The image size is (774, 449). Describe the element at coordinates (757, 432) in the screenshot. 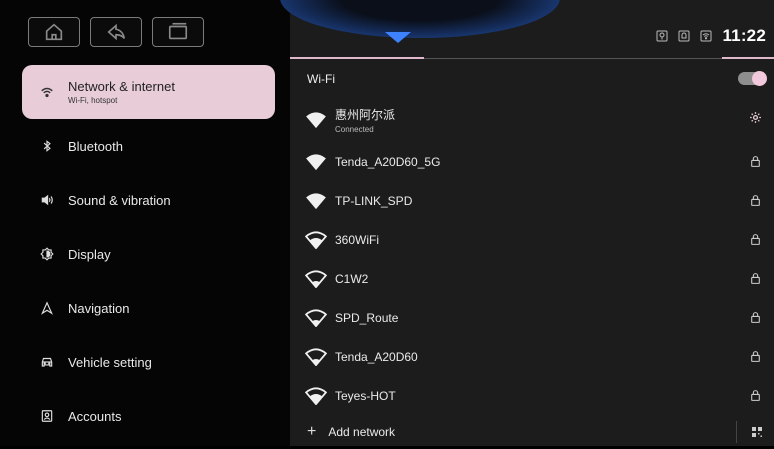

I see `qr-code-scan-icon` at that location.